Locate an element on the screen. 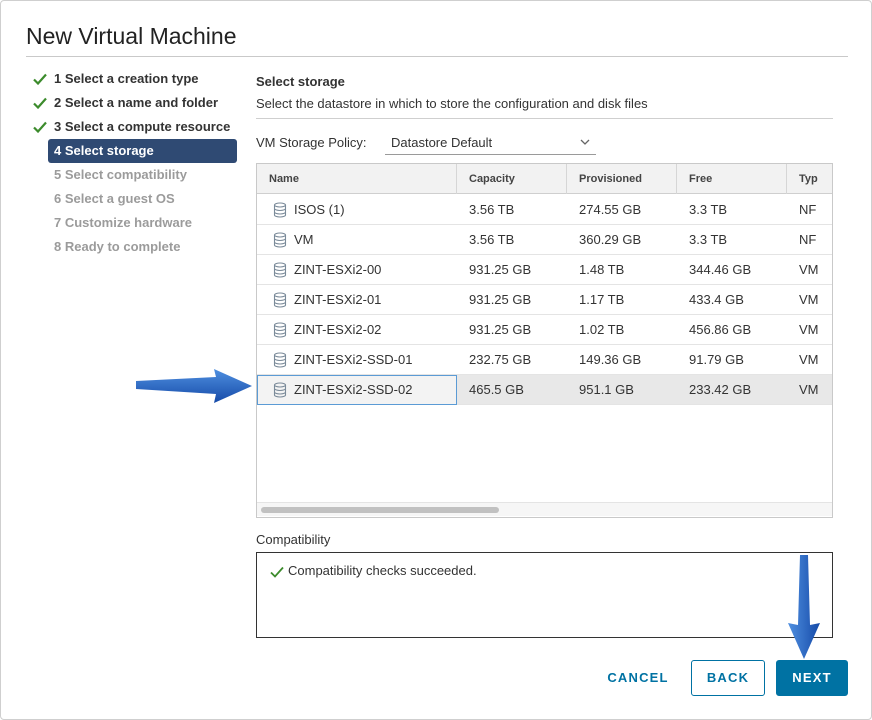 This screenshot has height=720, width=872. horizontal-scrollbar is located at coordinates (544, 509).